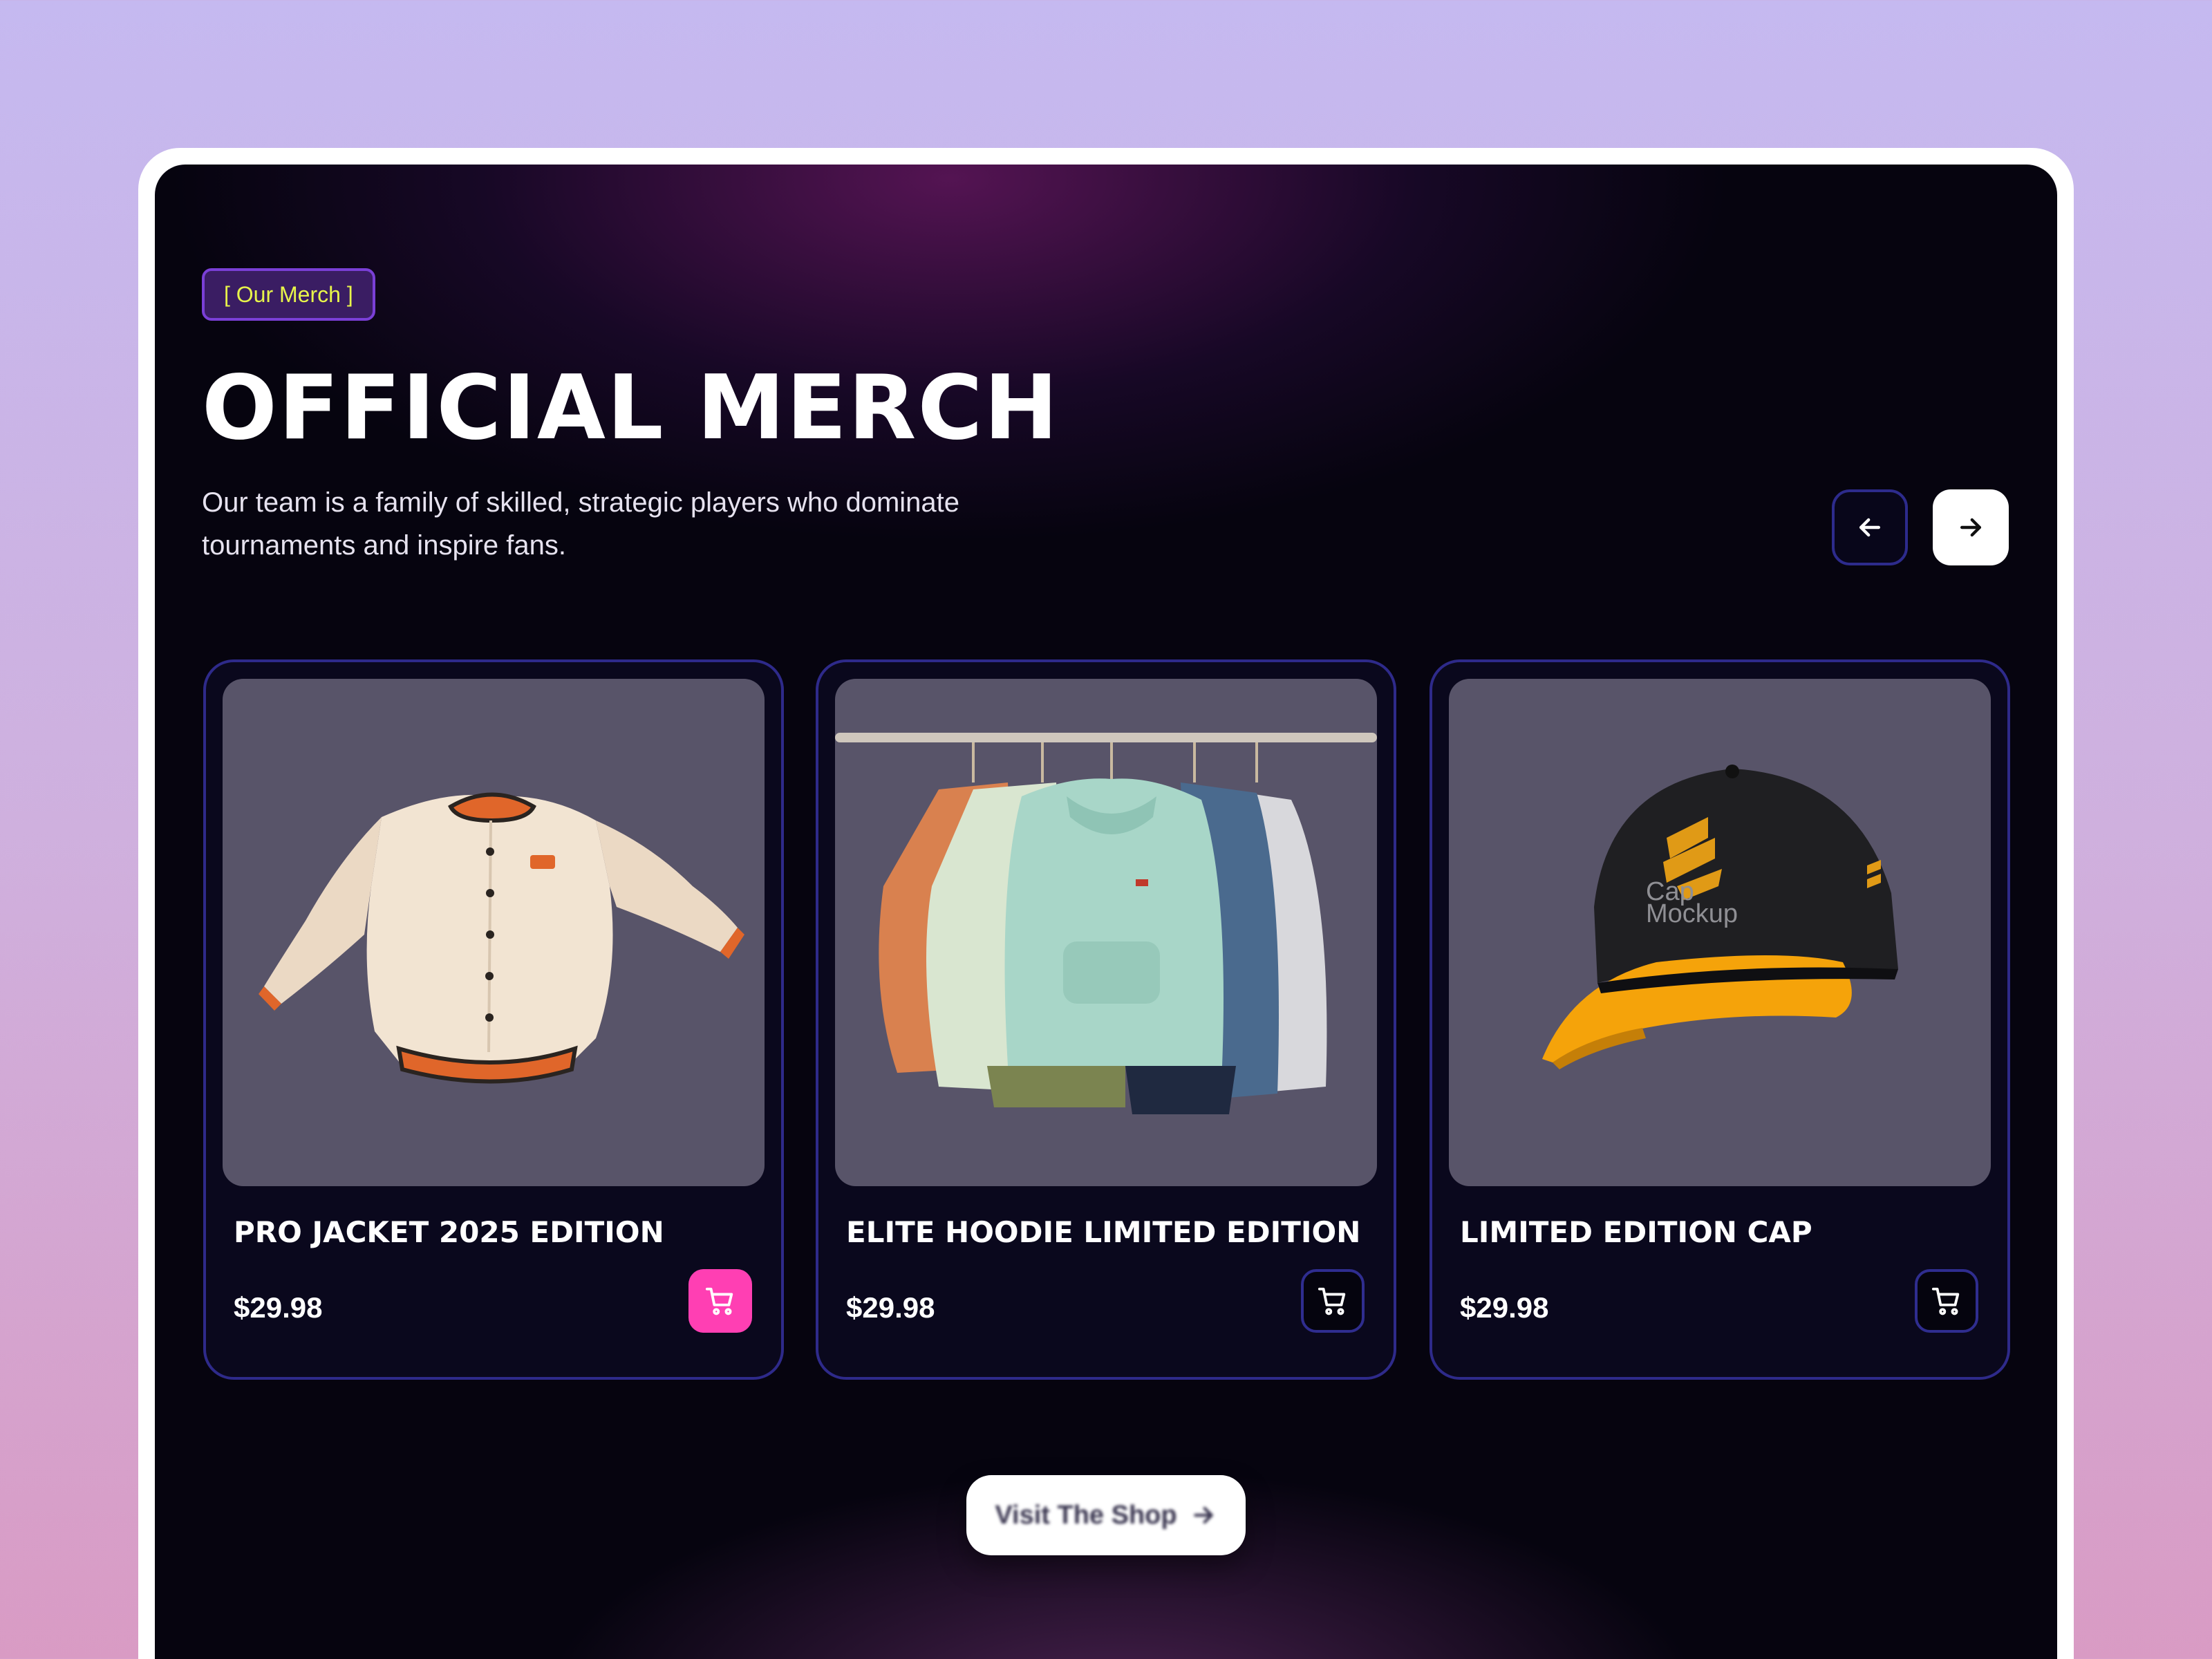  I want to click on product-card-jacket: PRO JACKET 2025 EDITION $29.98, so click(494, 1020).